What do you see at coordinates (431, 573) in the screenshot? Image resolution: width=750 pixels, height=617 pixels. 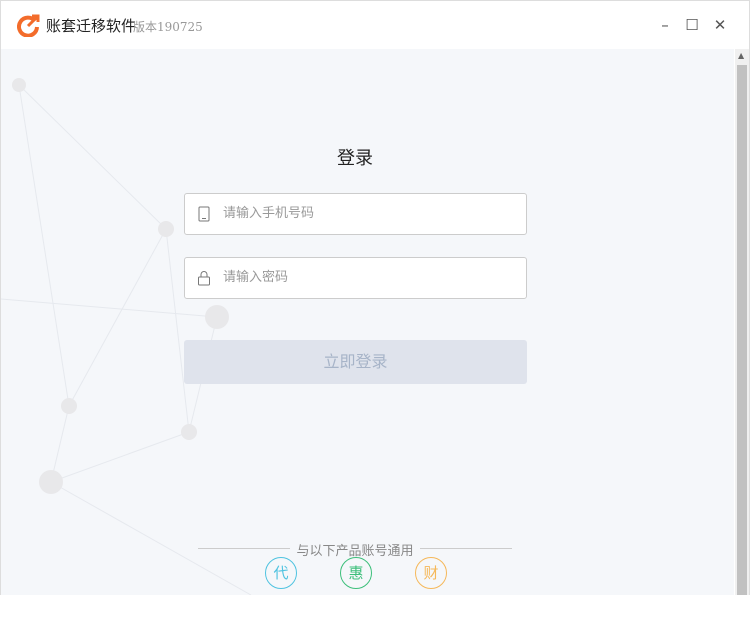 I see `product-cai-icon: 财` at bounding box center [431, 573].